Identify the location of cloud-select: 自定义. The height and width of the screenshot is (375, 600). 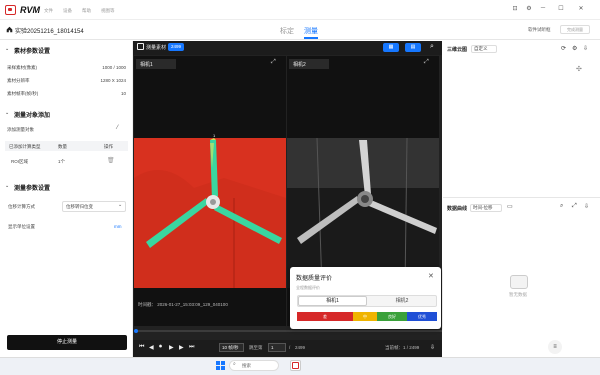
(484, 49).